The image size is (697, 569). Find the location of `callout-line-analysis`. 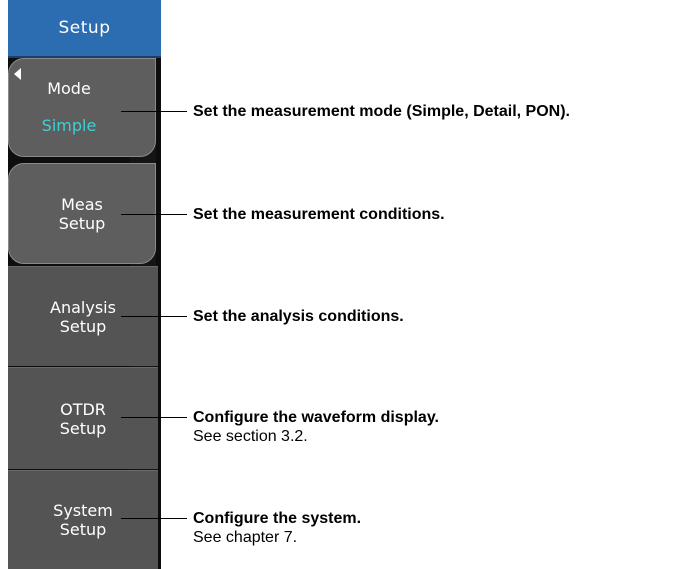

callout-line-analysis is located at coordinates (154, 316).